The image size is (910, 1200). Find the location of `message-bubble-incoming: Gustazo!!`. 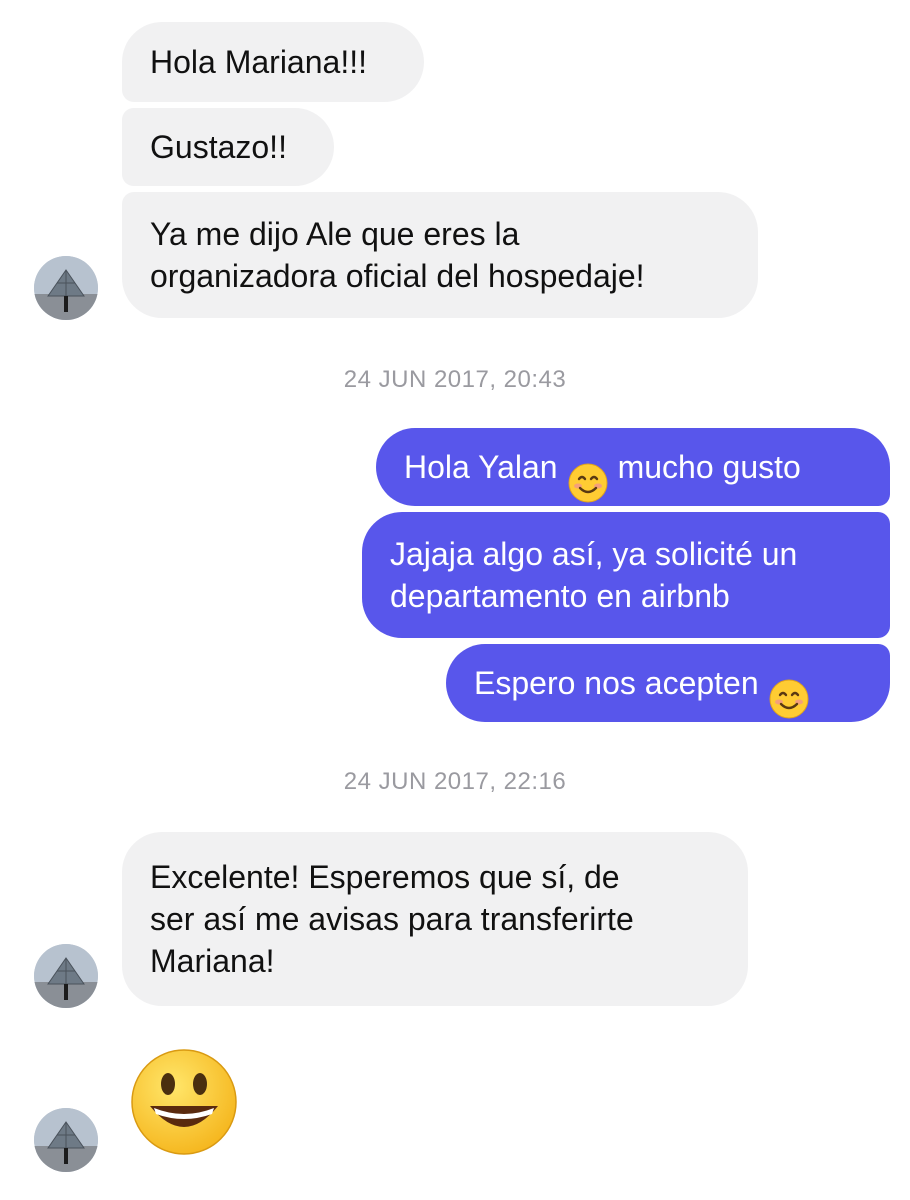

message-bubble-incoming: Gustazo!! is located at coordinates (228, 147).